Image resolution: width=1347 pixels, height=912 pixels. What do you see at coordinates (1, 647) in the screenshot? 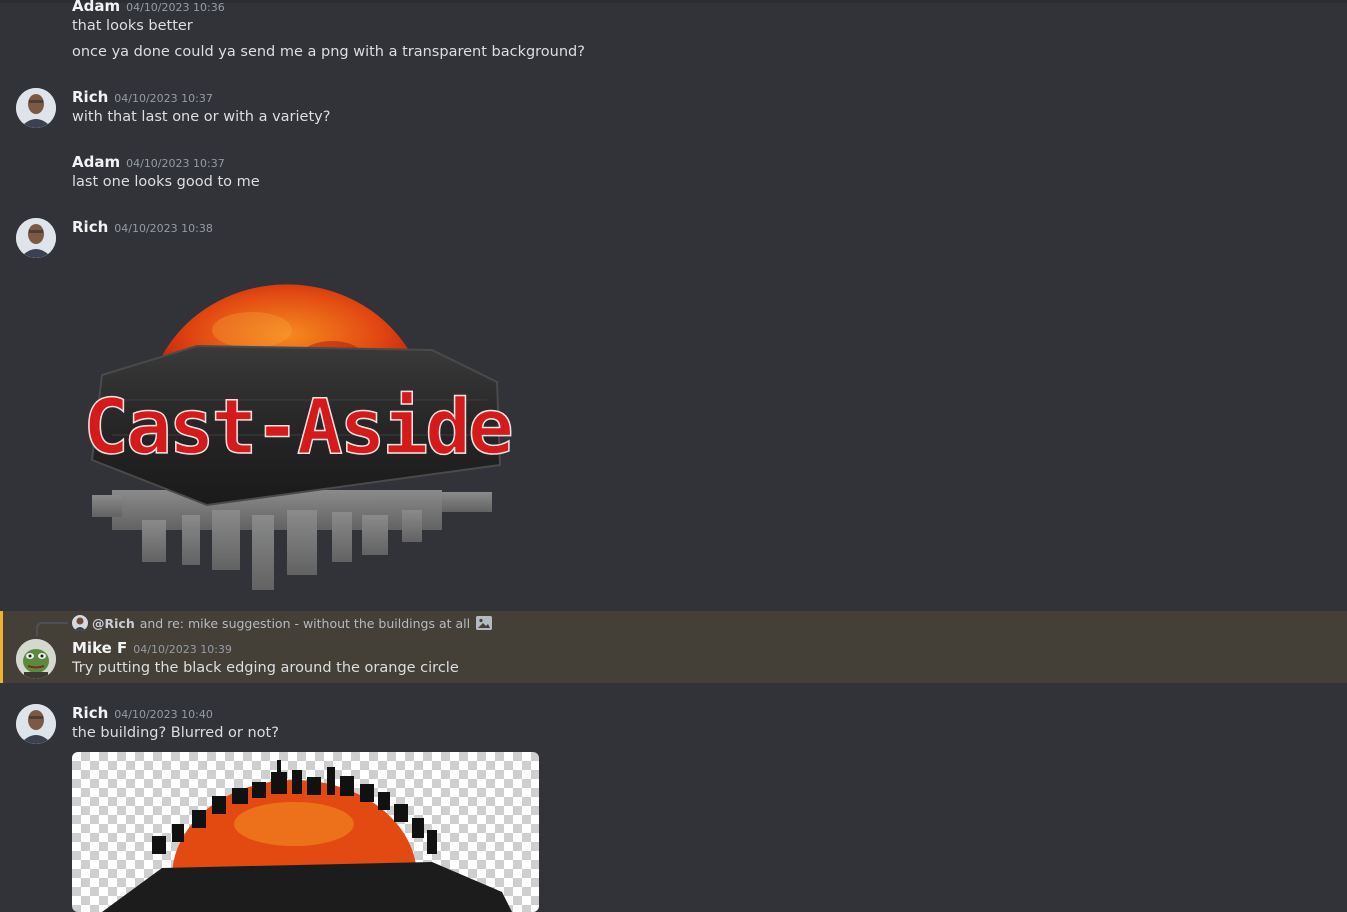
I see `mention-indicator` at bounding box center [1, 647].